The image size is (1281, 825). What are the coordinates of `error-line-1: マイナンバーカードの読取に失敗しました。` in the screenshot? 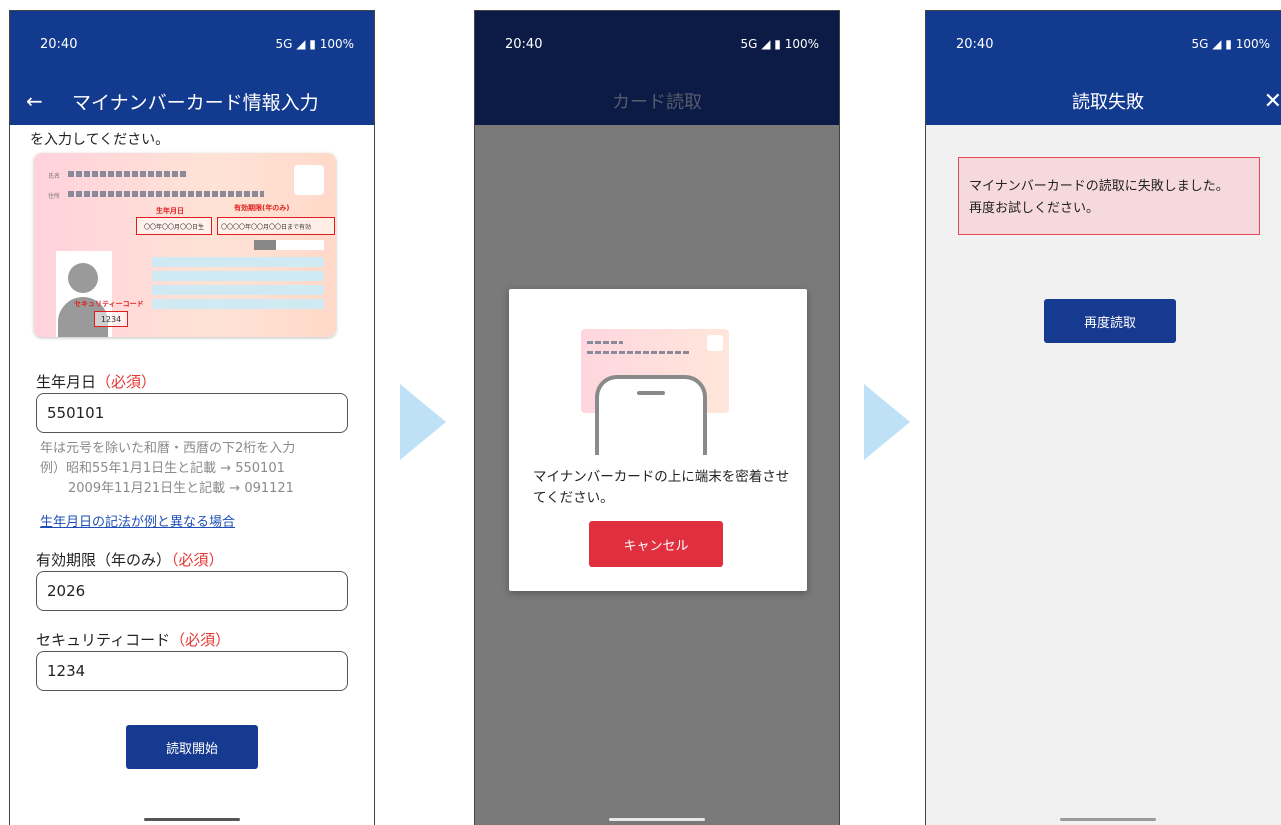 It's located at (1099, 186).